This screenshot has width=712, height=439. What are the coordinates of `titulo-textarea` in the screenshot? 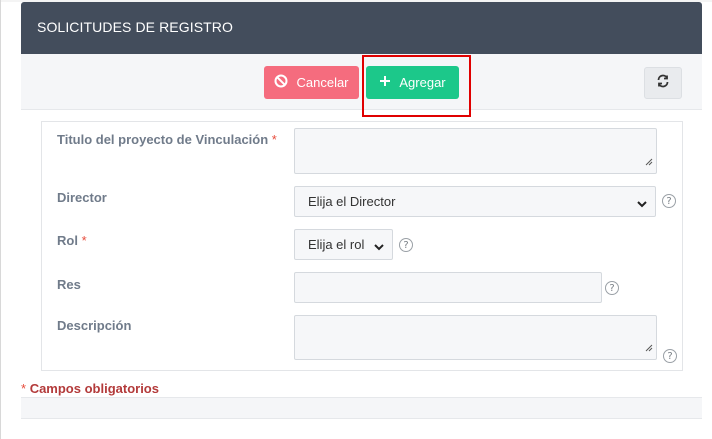 It's located at (475, 151).